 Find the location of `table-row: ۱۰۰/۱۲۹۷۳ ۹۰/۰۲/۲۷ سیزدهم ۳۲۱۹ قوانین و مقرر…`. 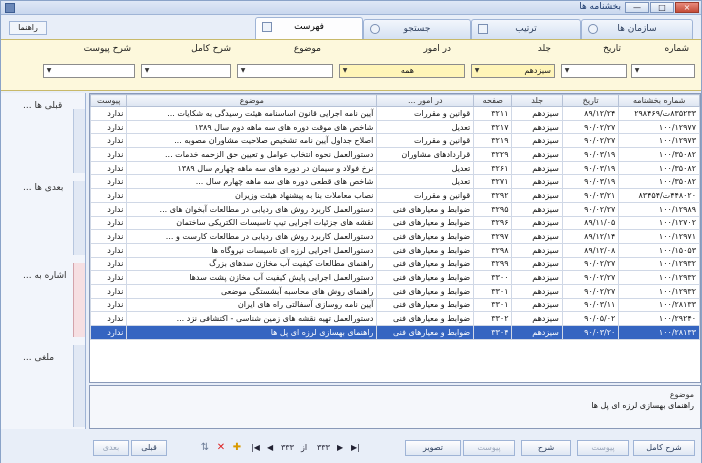

table-row: ۱۰۰/۱۲۹۷۳ ۹۰/۰۲/۲۷ سیزدهم ۳۲۱۹ قوانین و مقرر… is located at coordinates (395, 141).